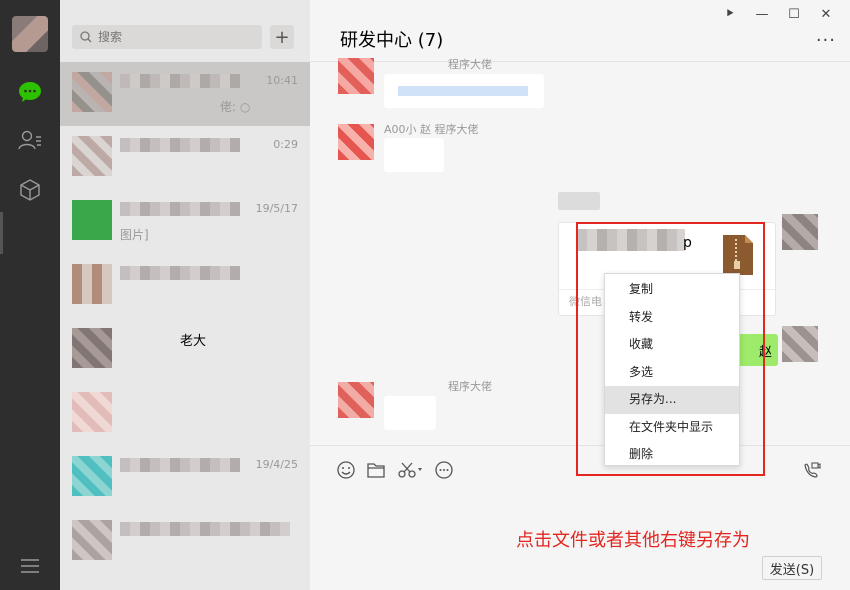 The width and height of the screenshot is (850, 590). What do you see at coordinates (185, 94) in the screenshot?
I see `conversation-item: 10:41 佬: ○` at bounding box center [185, 94].